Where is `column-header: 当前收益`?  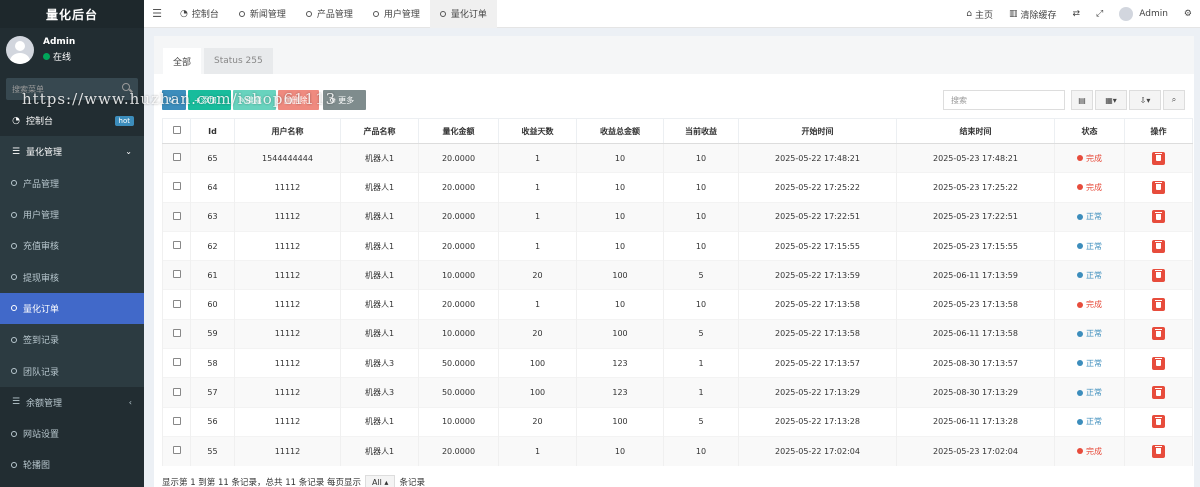 column-header: 当前收益 is located at coordinates (701, 131).